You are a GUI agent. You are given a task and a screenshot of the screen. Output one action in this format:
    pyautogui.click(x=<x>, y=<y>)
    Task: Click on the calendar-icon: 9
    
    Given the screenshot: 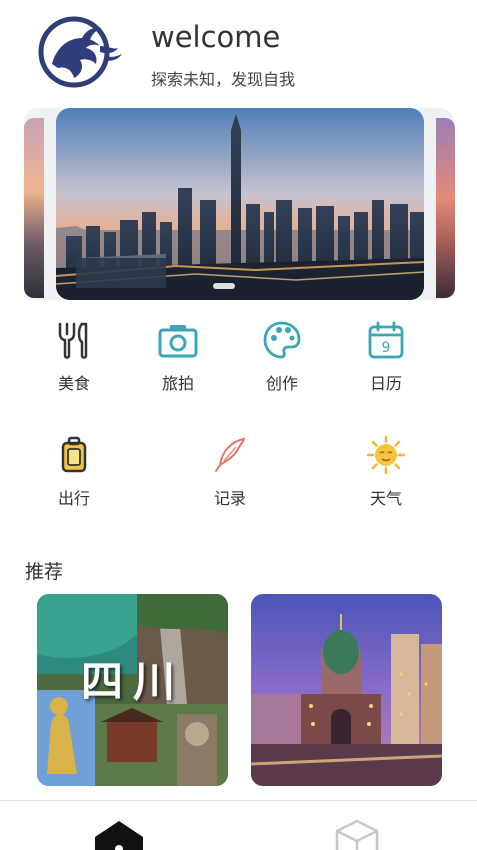 What is the action you would take?
    pyautogui.click(x=386, y=340)
    